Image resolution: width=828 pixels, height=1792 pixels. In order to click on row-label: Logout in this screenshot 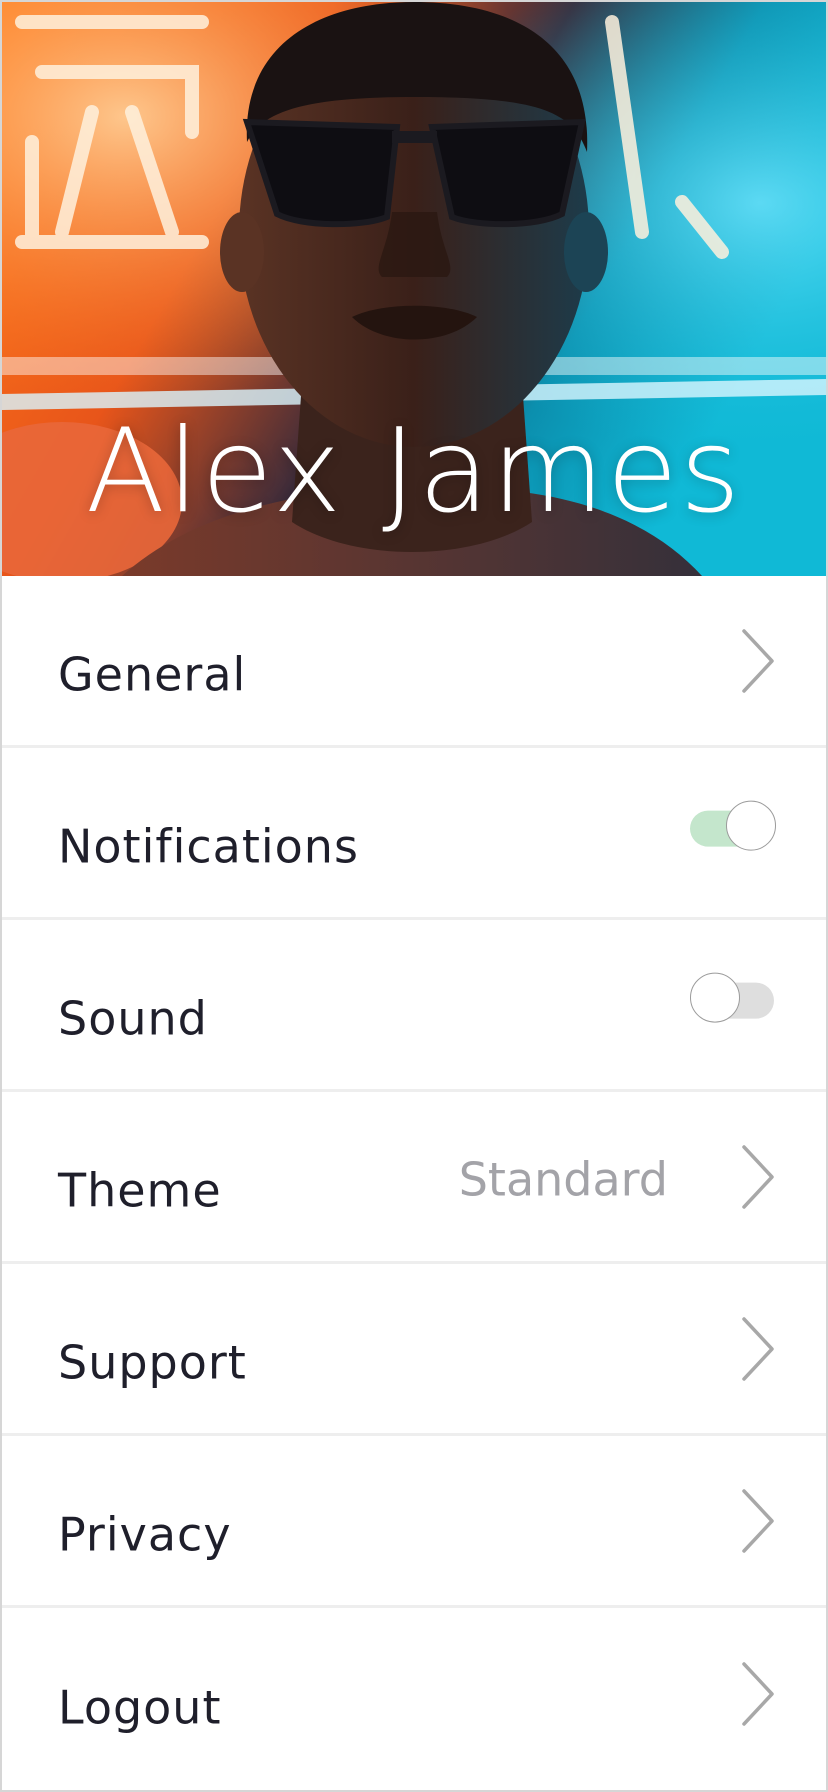, I will do `click(140, 1707)`.